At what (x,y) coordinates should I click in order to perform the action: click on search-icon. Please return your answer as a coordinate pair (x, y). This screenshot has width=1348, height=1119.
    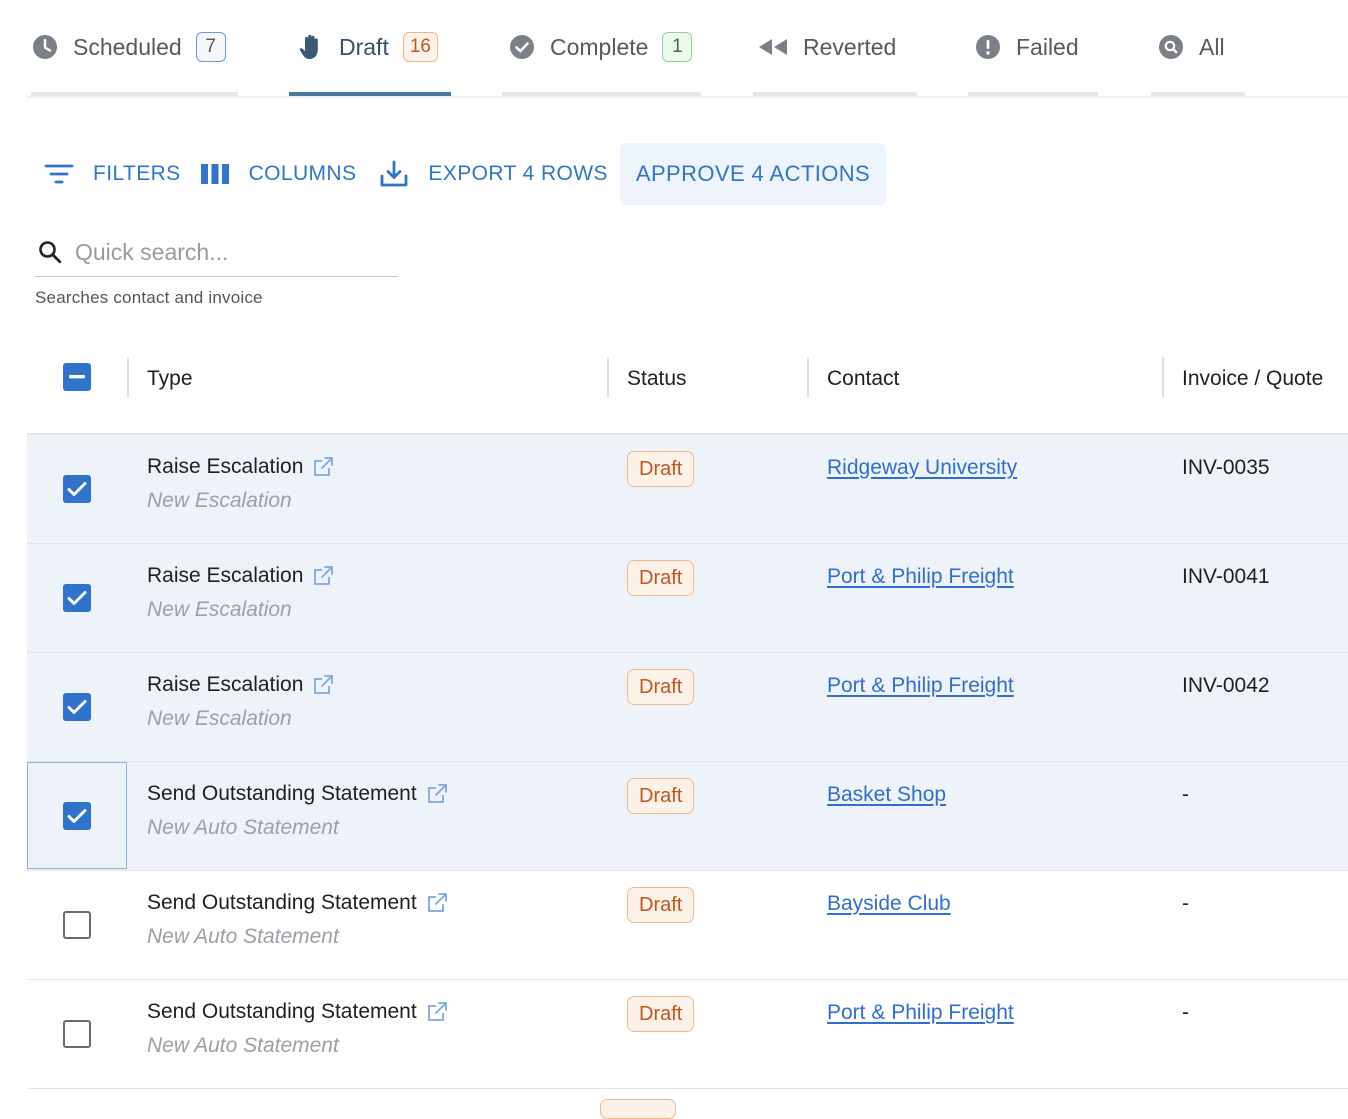
    Looking at the image, I should click on (50, 252).